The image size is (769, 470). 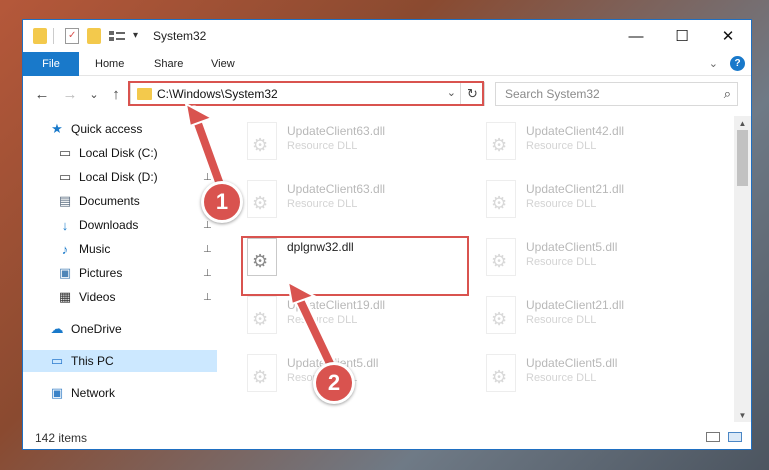 What do you see at coordinates (57, 360) in the screenshot?
I see `this-pc-icon: ▭` at bounding box center [57, 360].